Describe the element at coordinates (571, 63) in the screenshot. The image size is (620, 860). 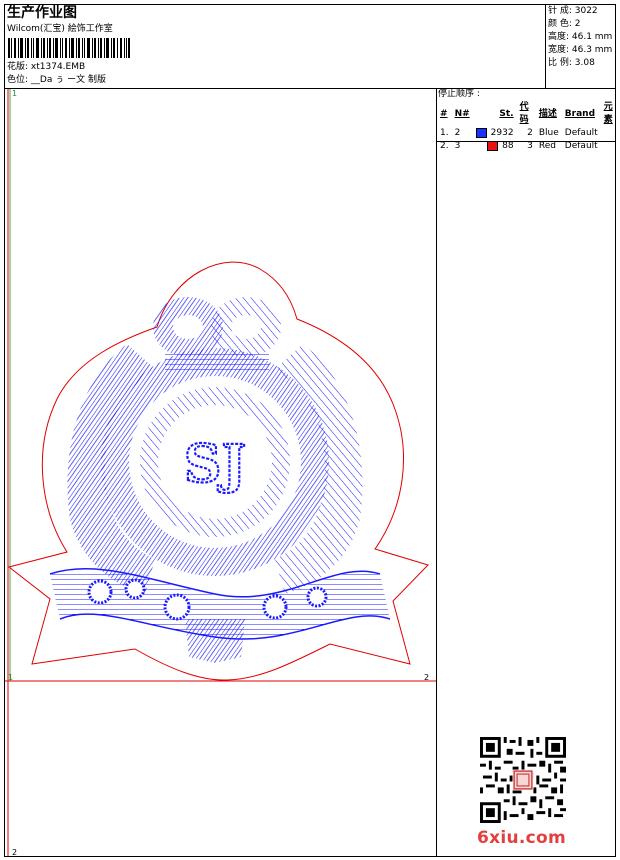
I see `design-scale: 比 例: 3.08` at that location.